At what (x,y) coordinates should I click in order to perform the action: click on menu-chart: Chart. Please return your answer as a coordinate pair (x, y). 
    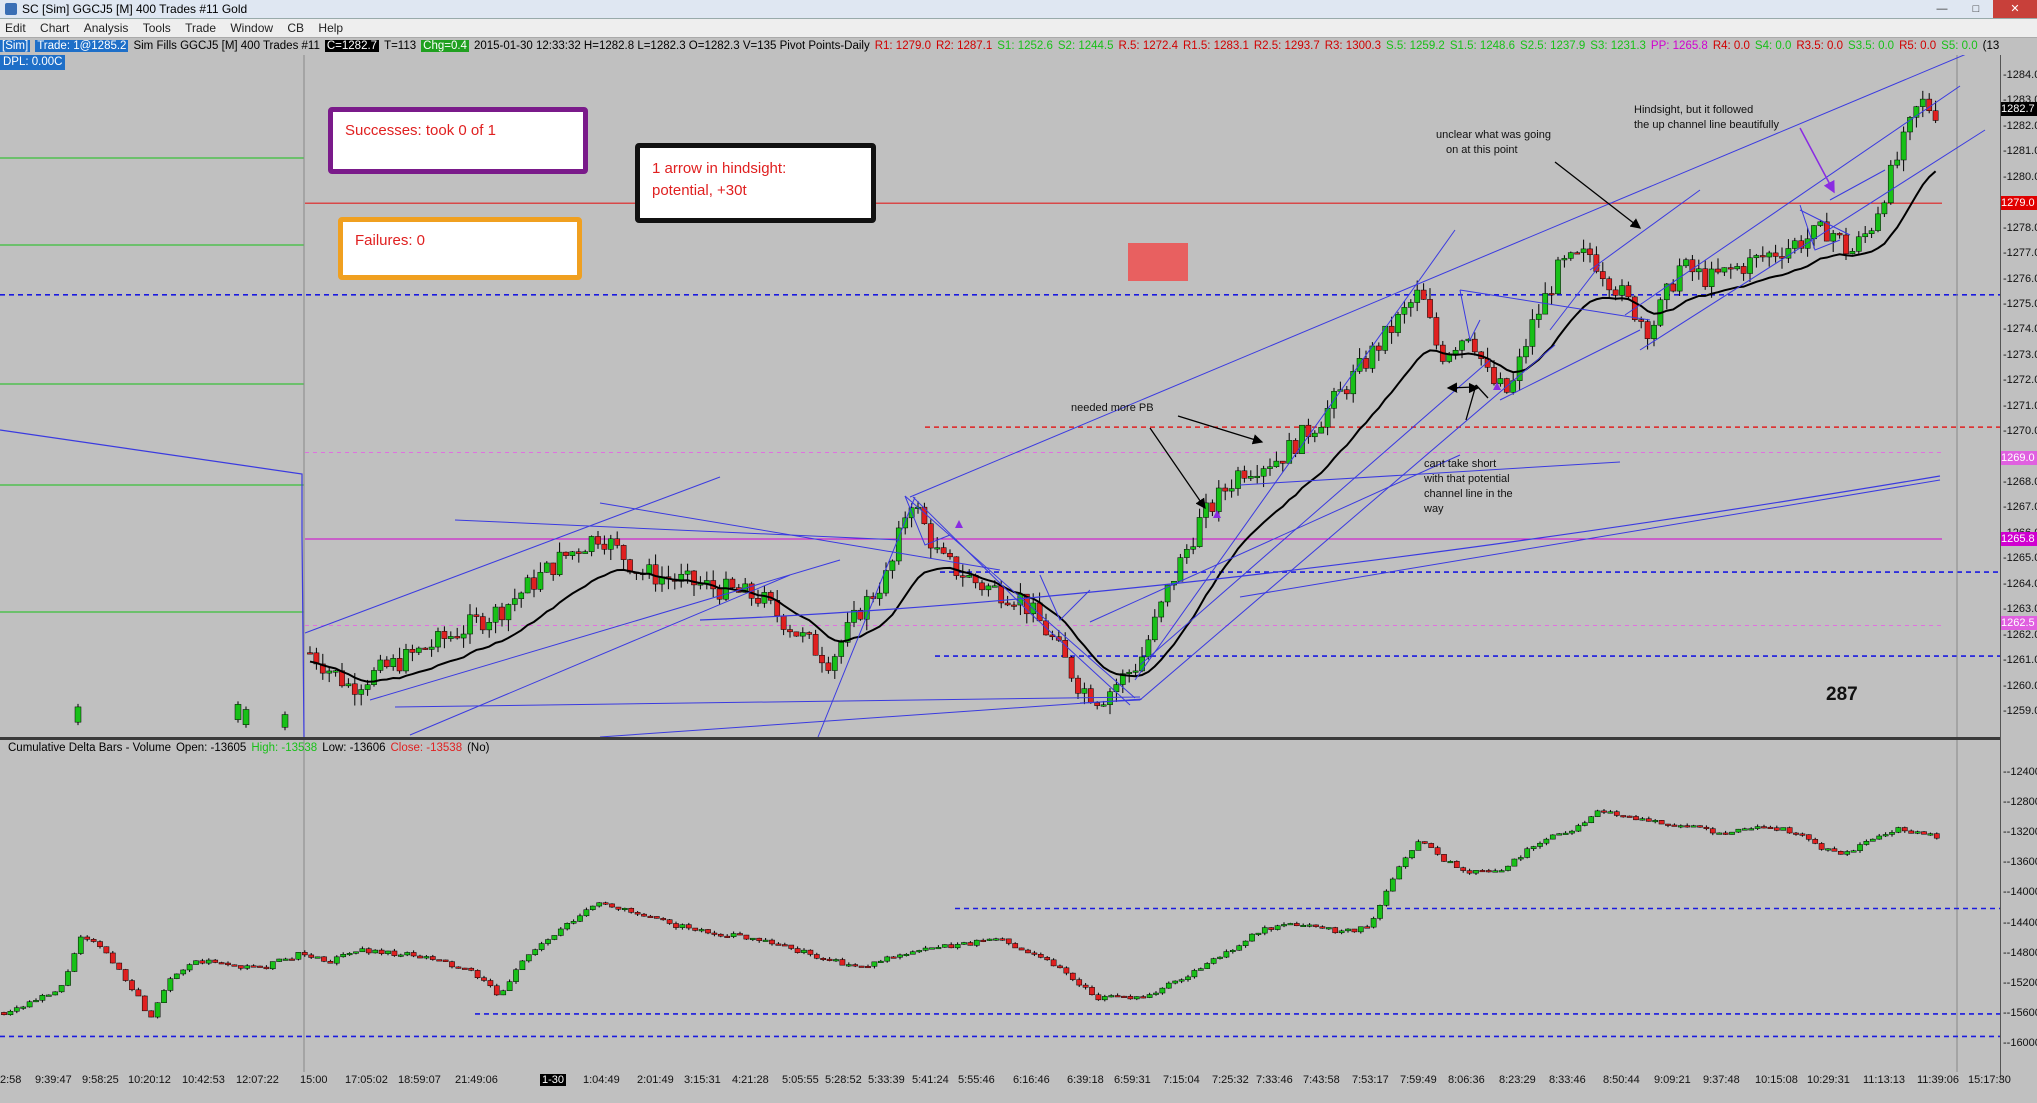
    Looking at the image, I should click on (55, 28).